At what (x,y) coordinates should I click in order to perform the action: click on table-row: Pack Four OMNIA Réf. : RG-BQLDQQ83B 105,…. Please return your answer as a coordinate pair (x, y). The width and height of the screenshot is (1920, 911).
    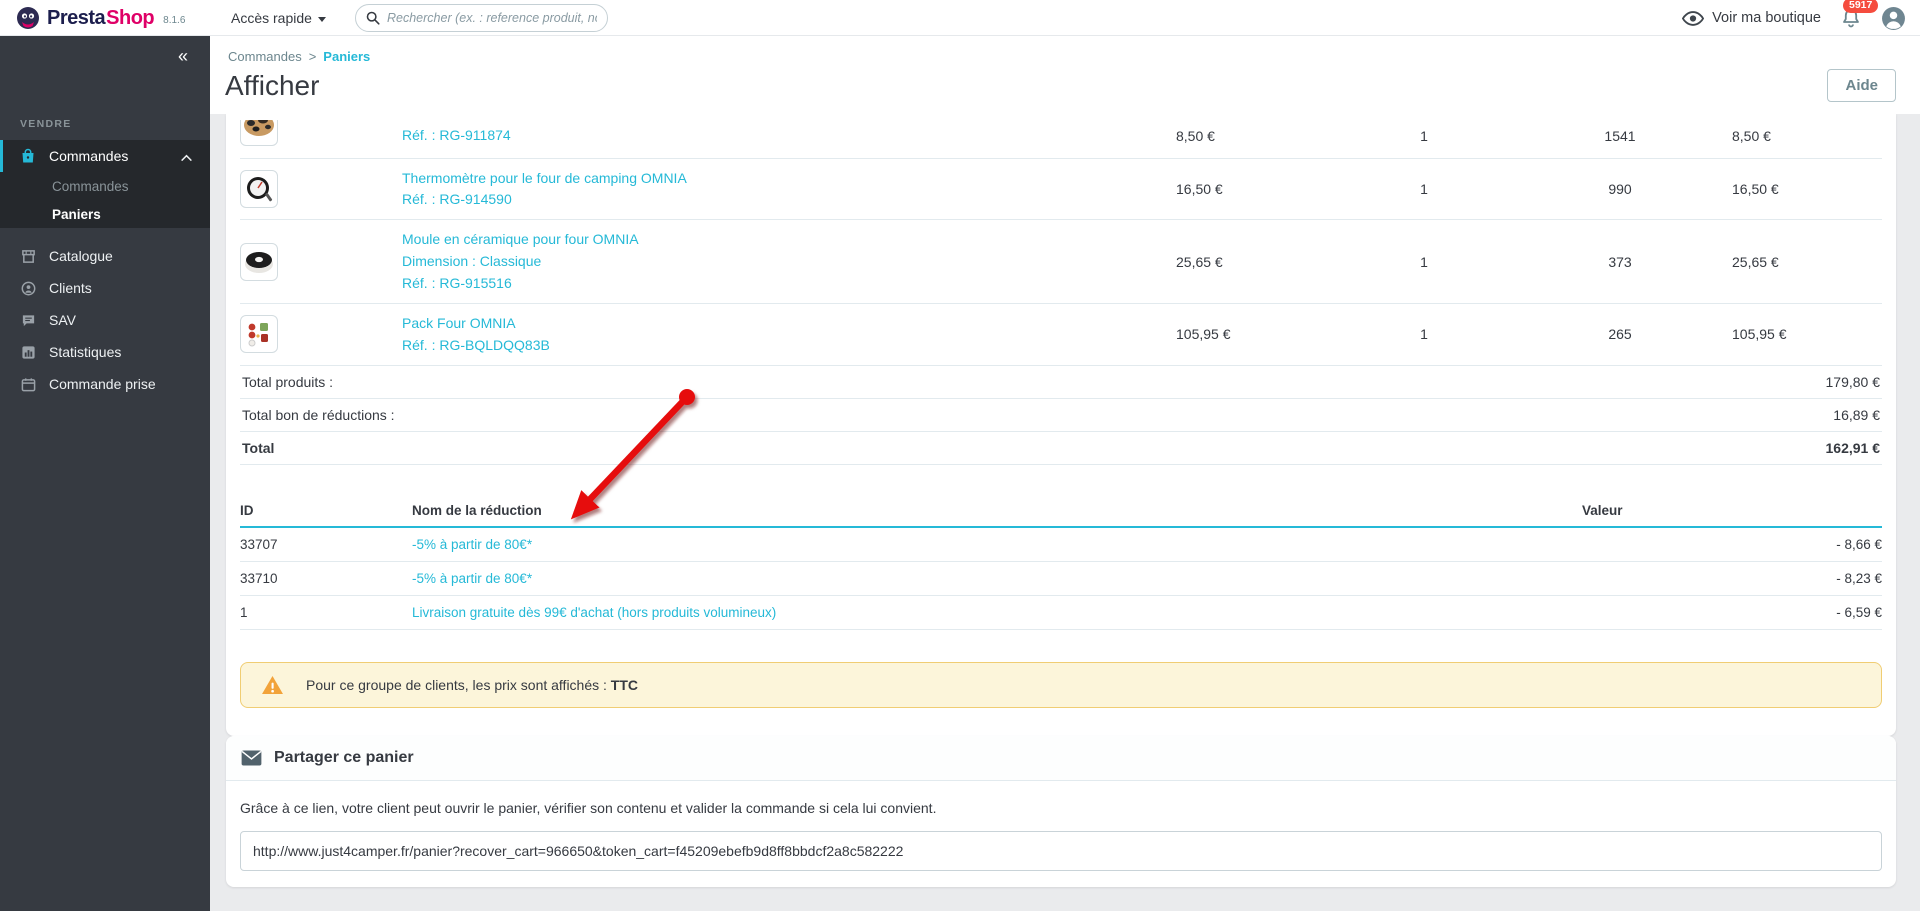
    Looking at the image, I should click on (1061, 334).